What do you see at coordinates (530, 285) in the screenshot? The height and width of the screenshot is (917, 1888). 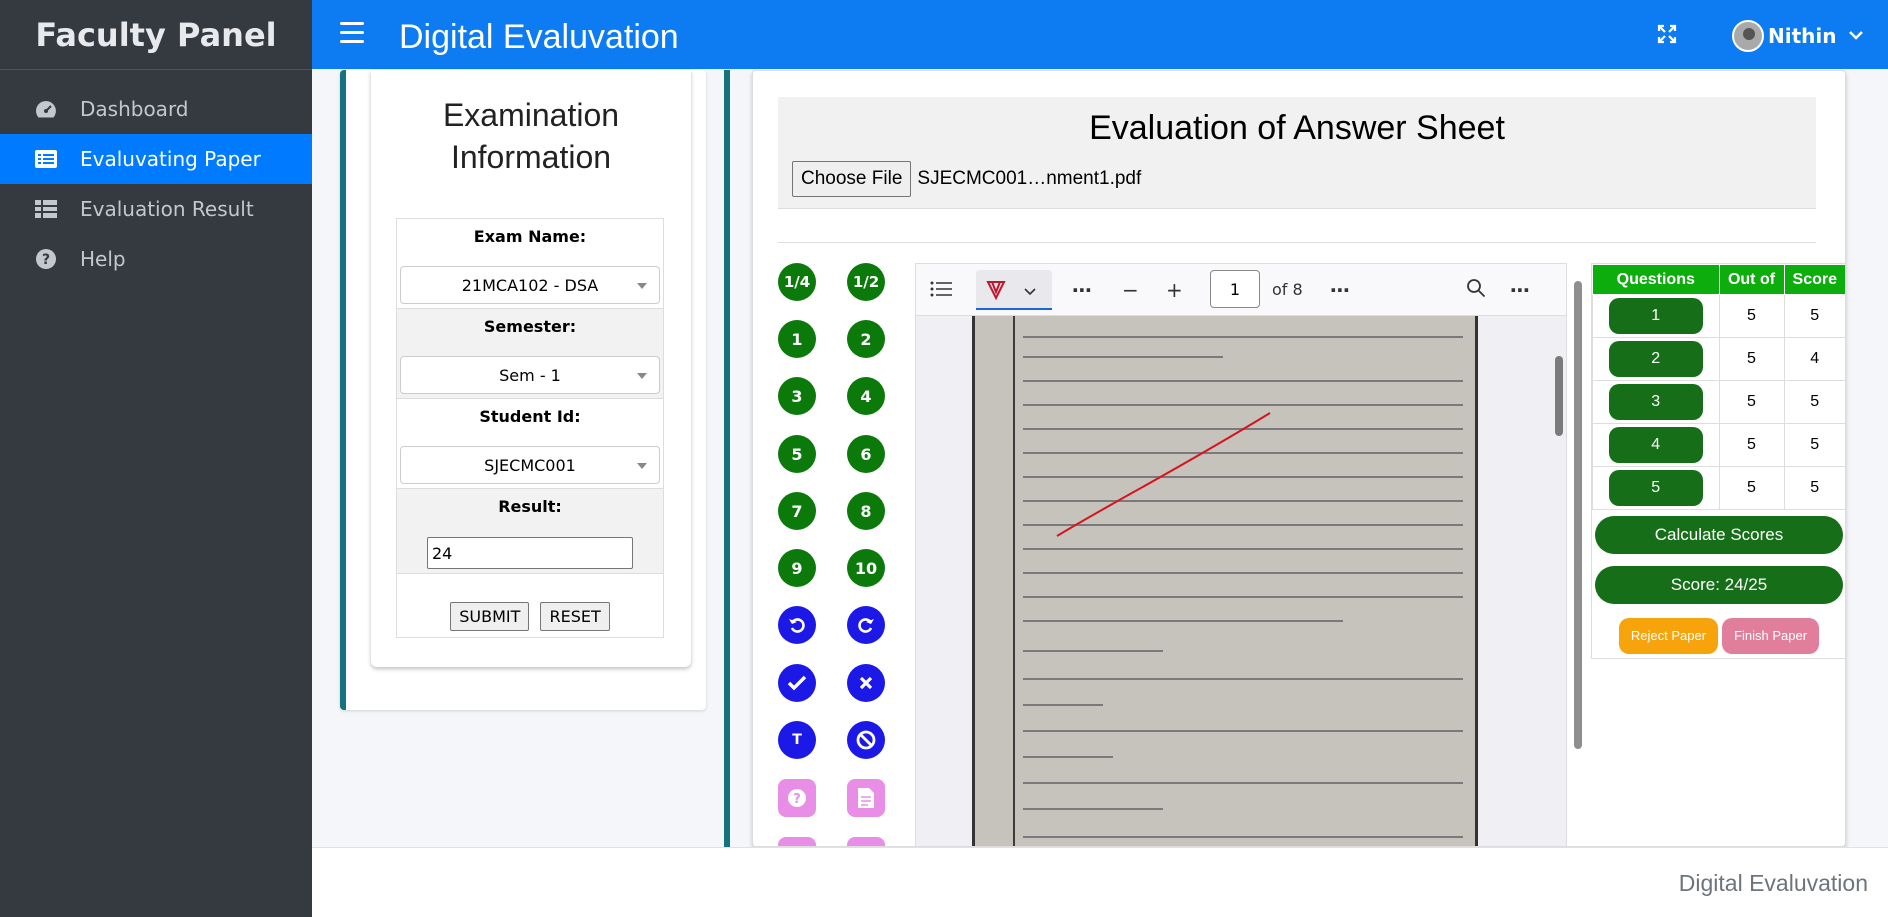 I see `exam-name-select: 21MCA102 - DSA` at bounding box center [530, 285].